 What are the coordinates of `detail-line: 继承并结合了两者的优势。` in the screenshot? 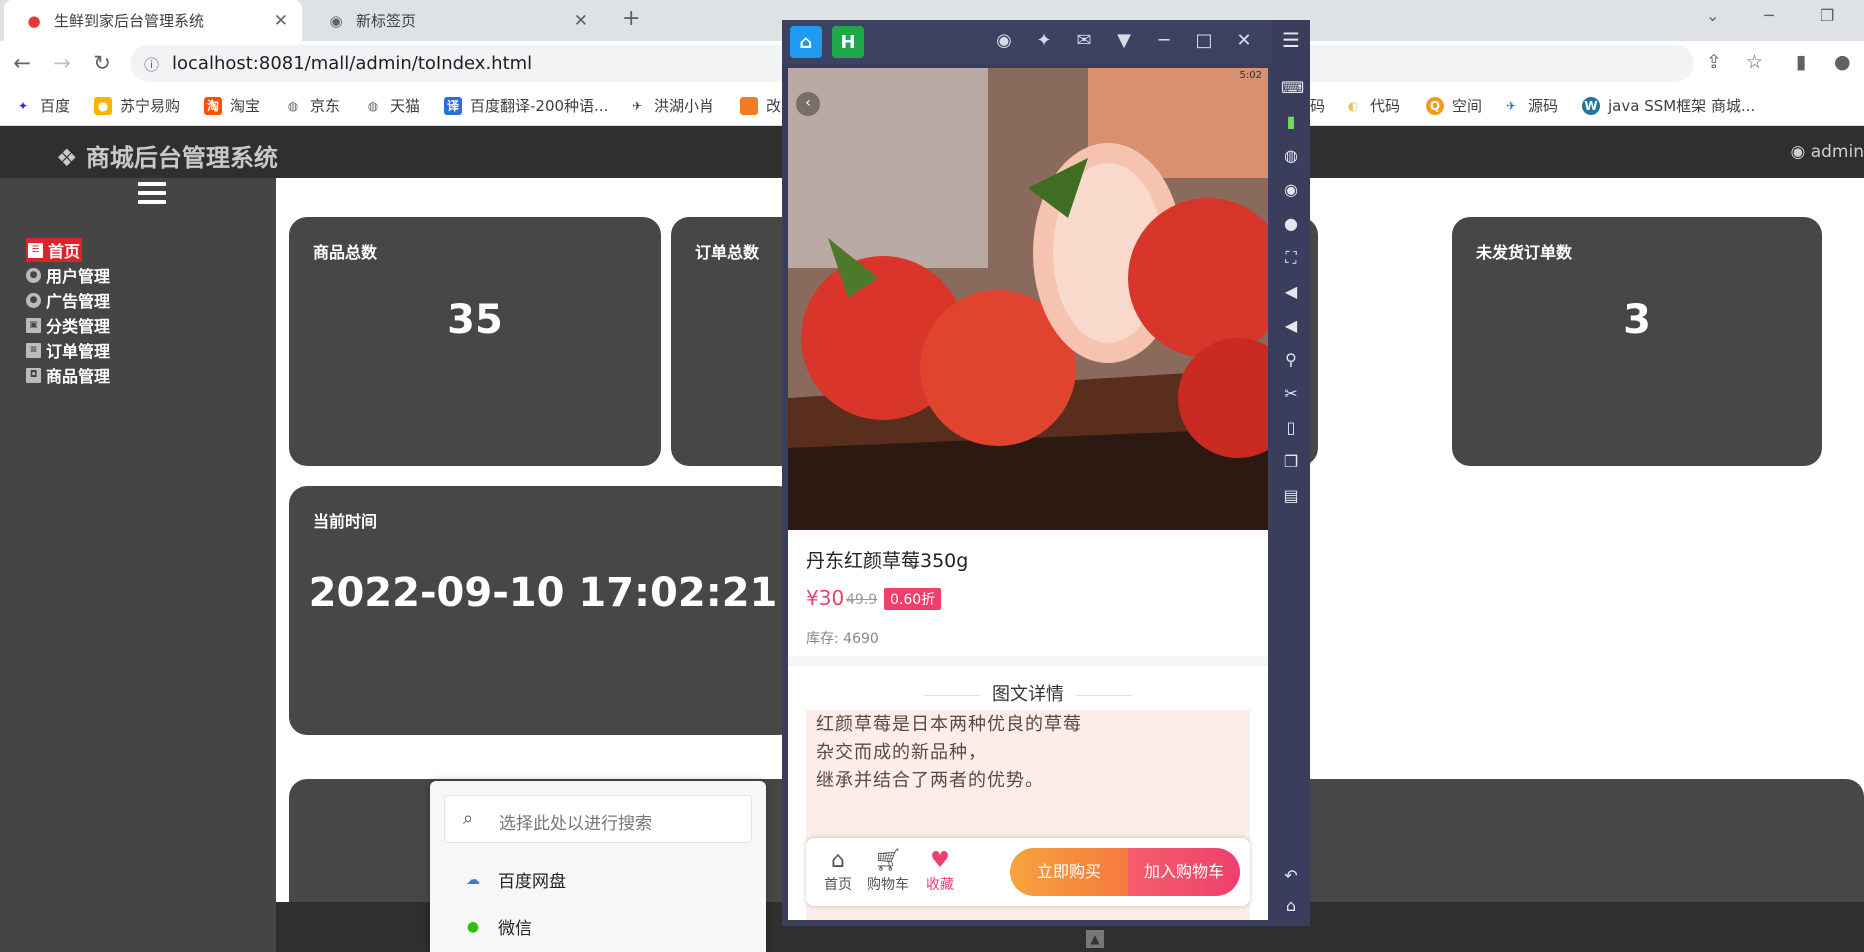 It's located at (930, 780).